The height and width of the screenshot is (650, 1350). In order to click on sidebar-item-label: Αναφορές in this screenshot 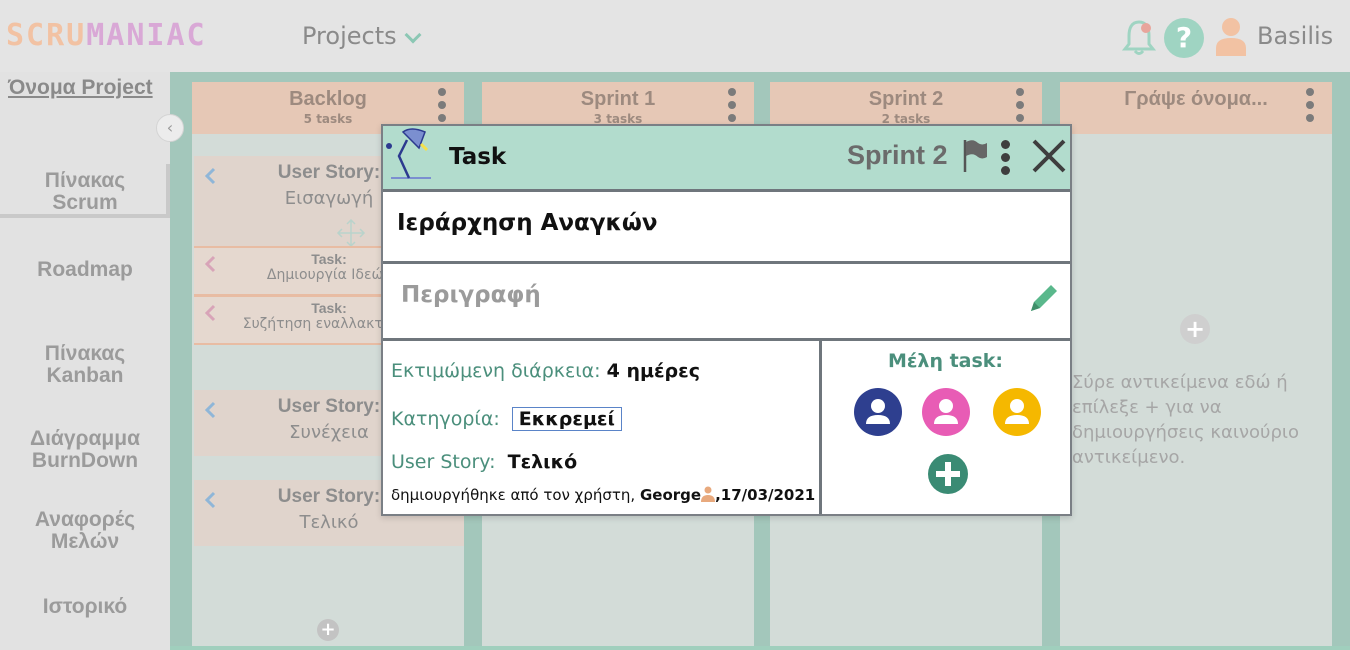, I will do `click(85, 519)`.